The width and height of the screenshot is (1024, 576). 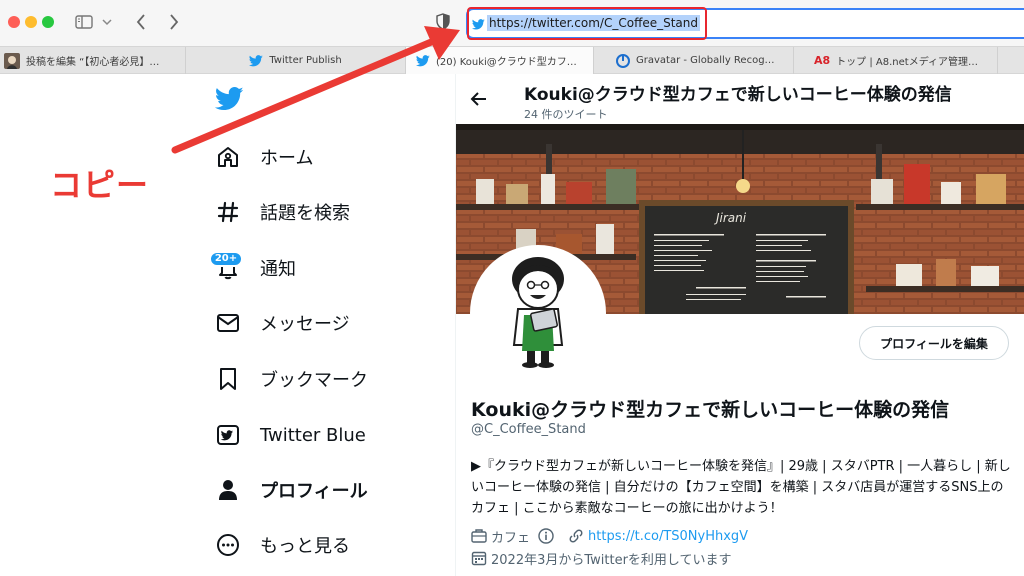 I want to click on profile-website-link: https://t.co/TS0NyHhxgV, so click(x=668, y=536).